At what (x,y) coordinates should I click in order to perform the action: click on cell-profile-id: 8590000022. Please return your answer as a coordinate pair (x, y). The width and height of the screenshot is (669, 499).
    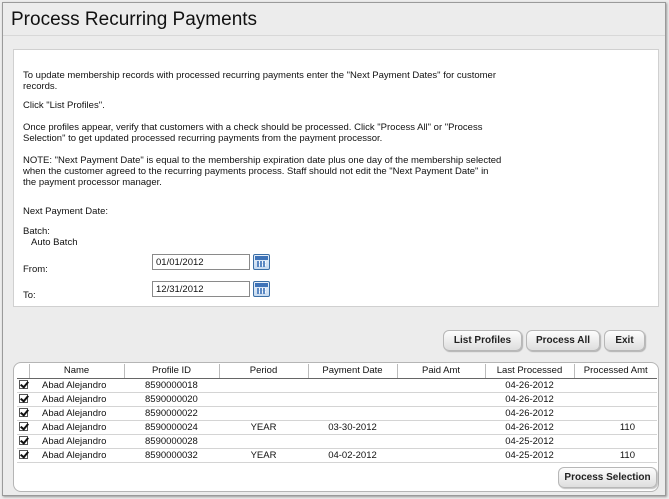
    Looking at the image, I should click on (171, 413).